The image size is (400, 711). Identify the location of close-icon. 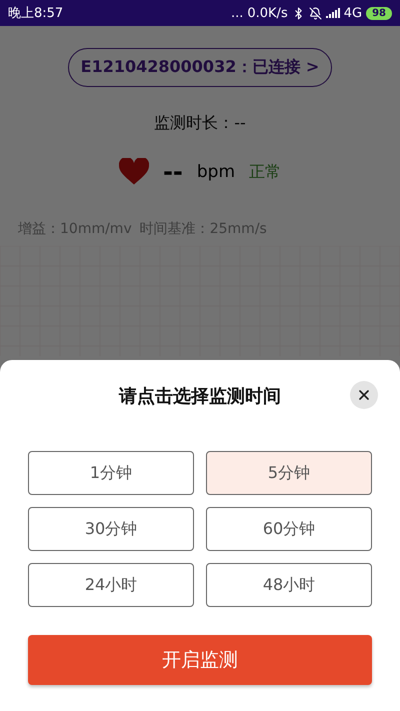
(364, 395).